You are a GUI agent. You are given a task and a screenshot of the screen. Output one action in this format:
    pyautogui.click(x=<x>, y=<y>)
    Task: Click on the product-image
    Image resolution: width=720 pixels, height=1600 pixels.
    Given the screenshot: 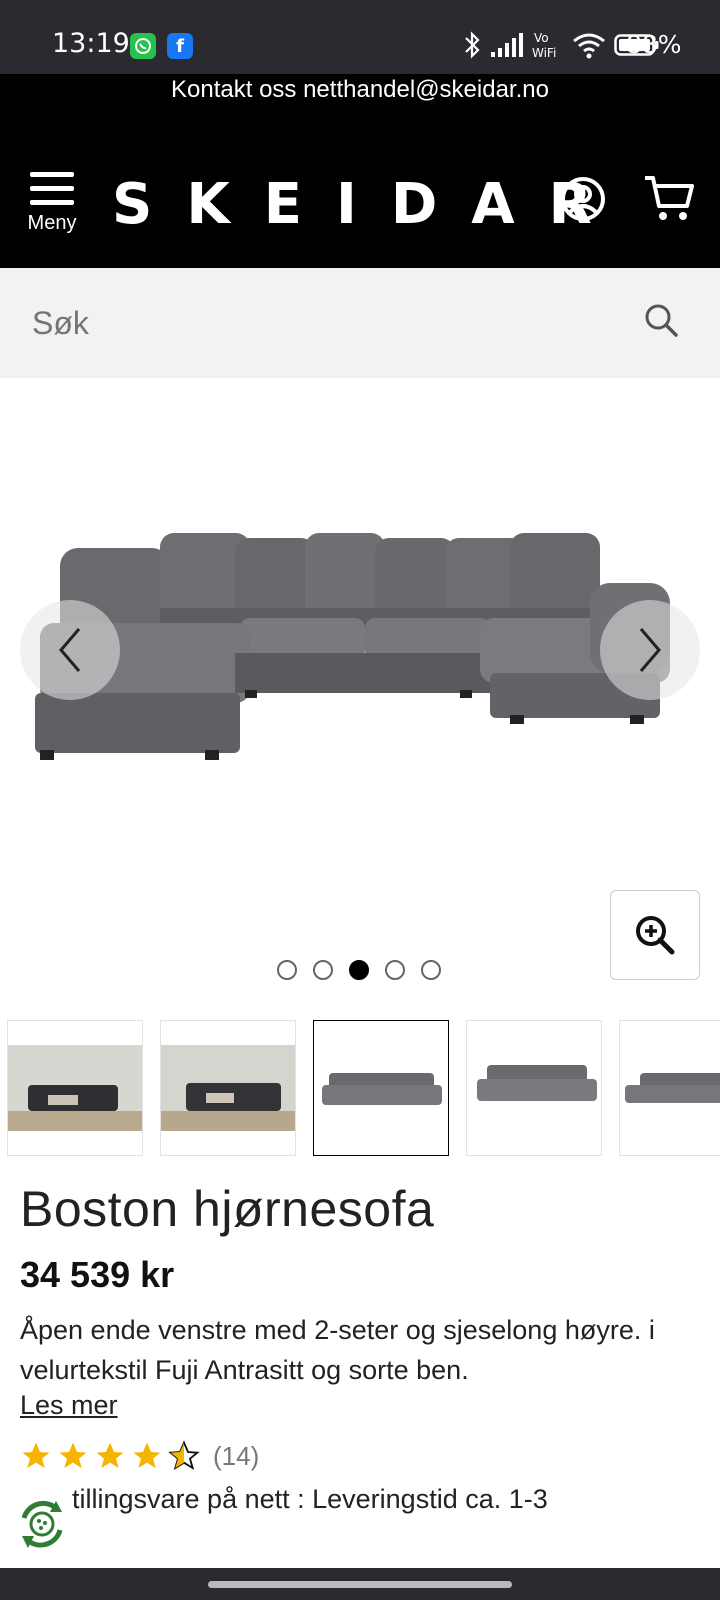 What is the action you would take?
    pyautogui.click(x=355, y=648)
    